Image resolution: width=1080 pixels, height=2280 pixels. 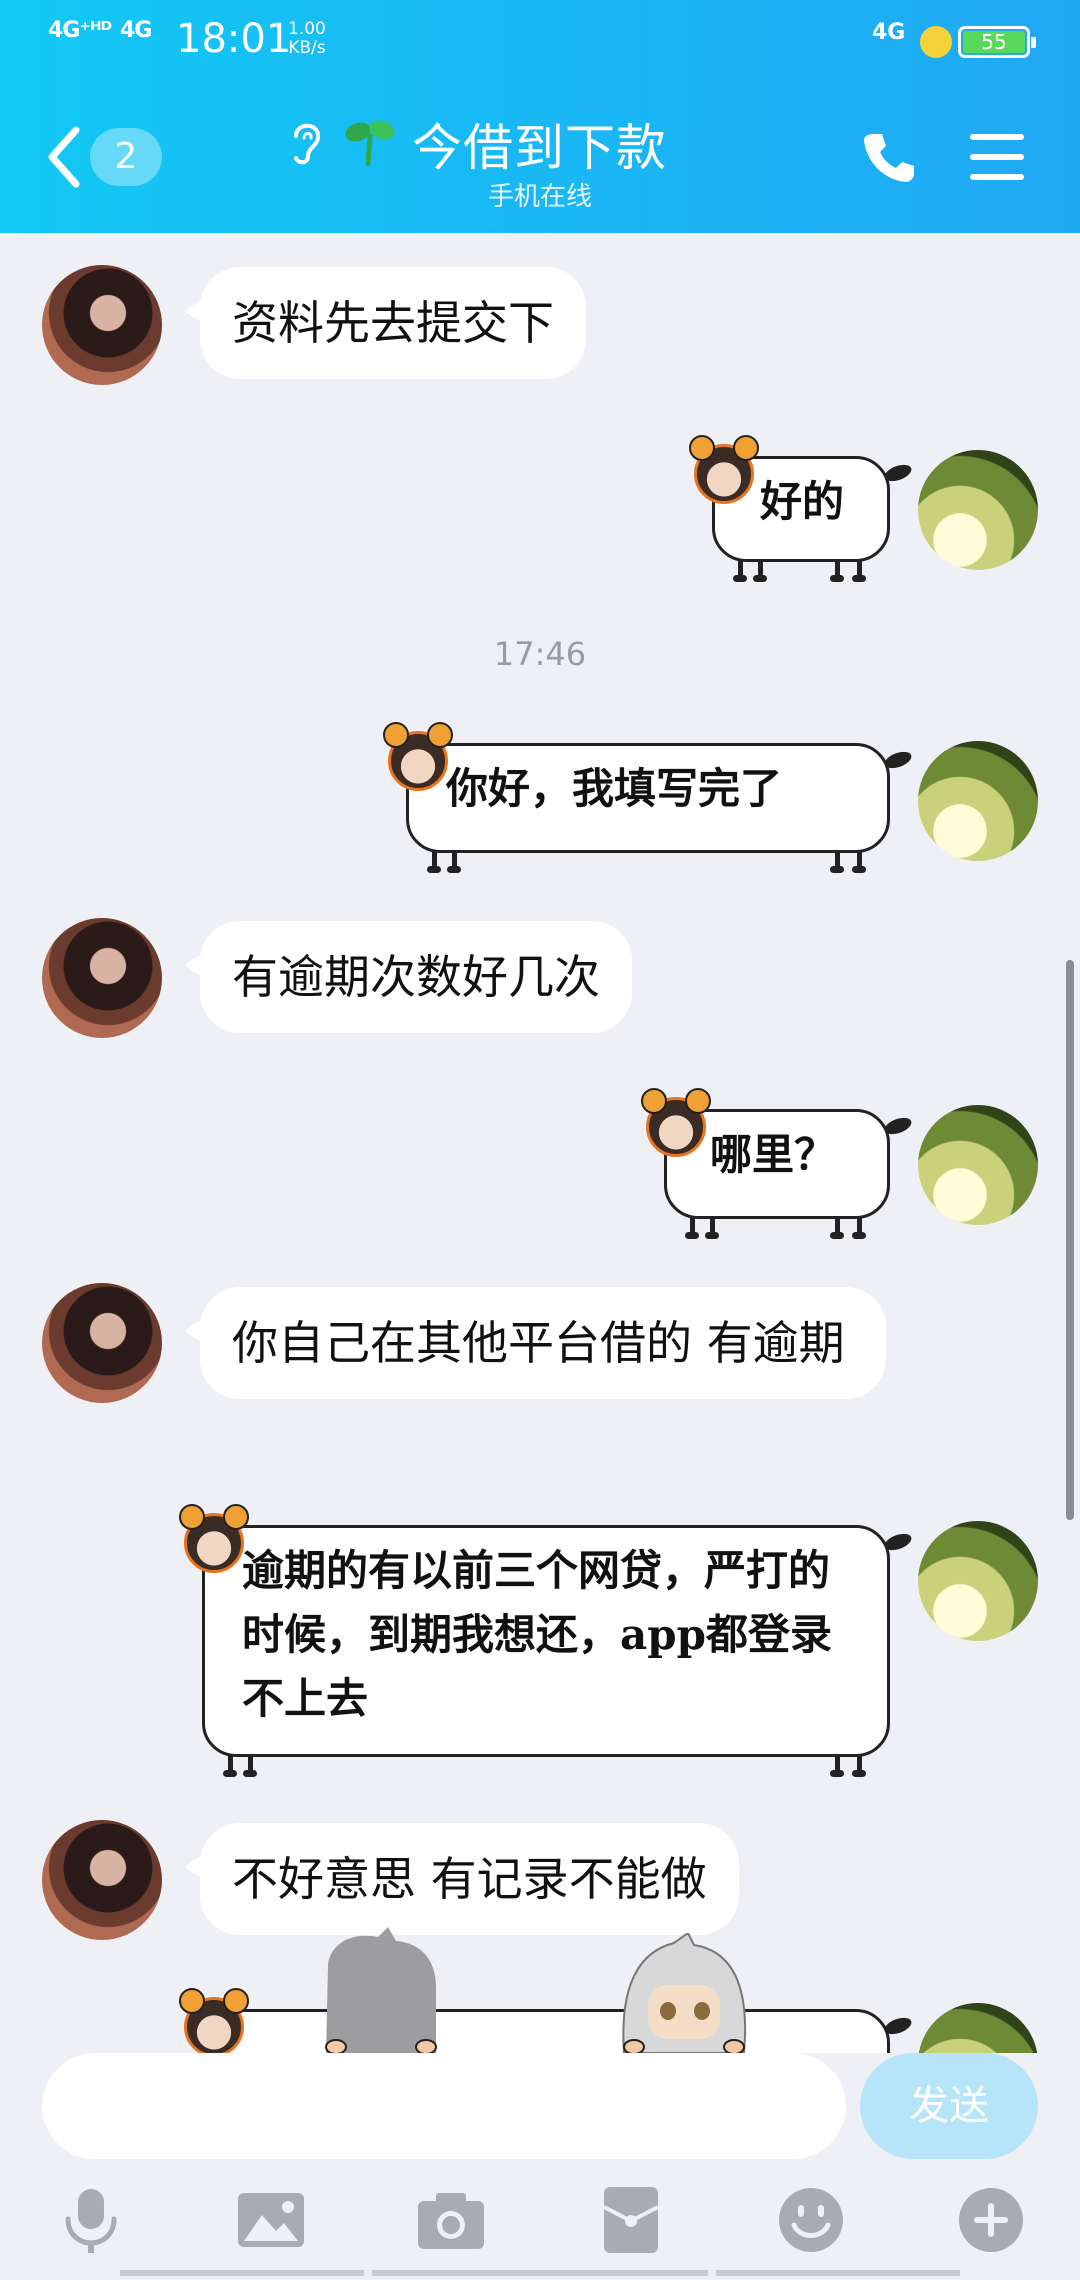 I want to click on signal-strength-2: 4G, so click(x=136, y=30).